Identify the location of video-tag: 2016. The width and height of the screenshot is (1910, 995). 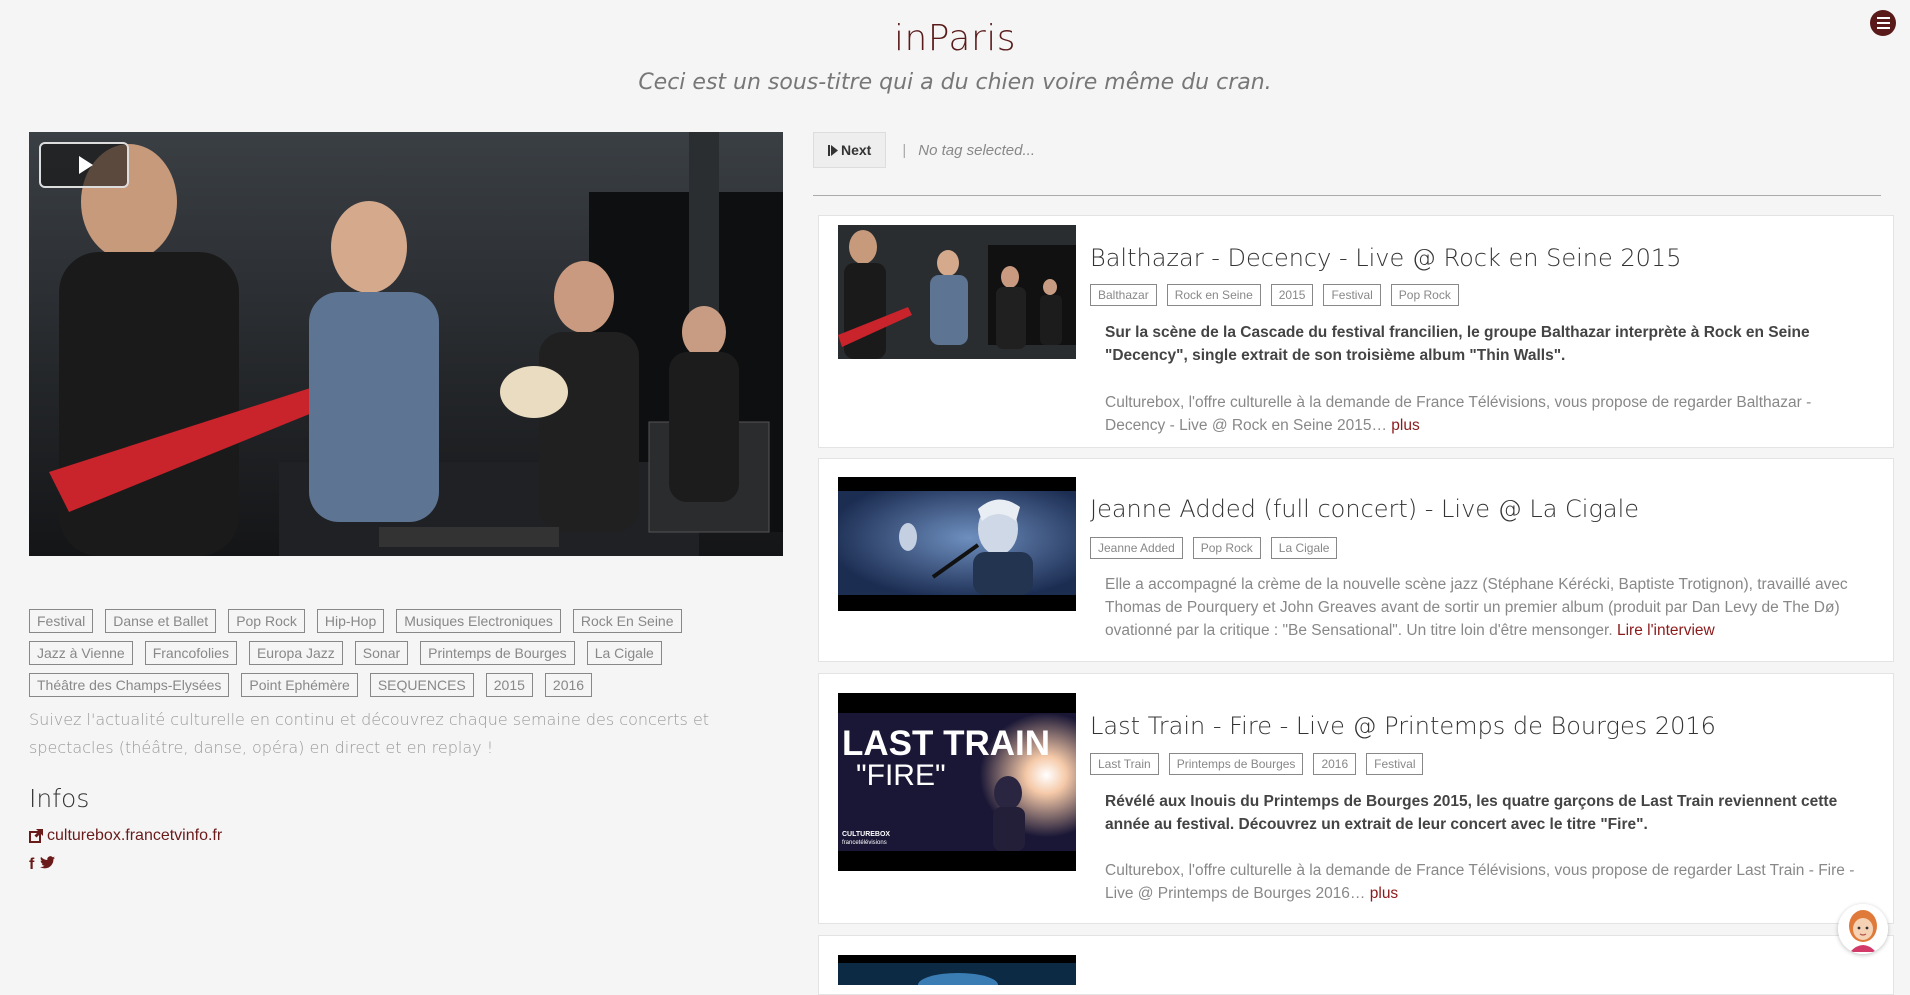
(1335, 764).